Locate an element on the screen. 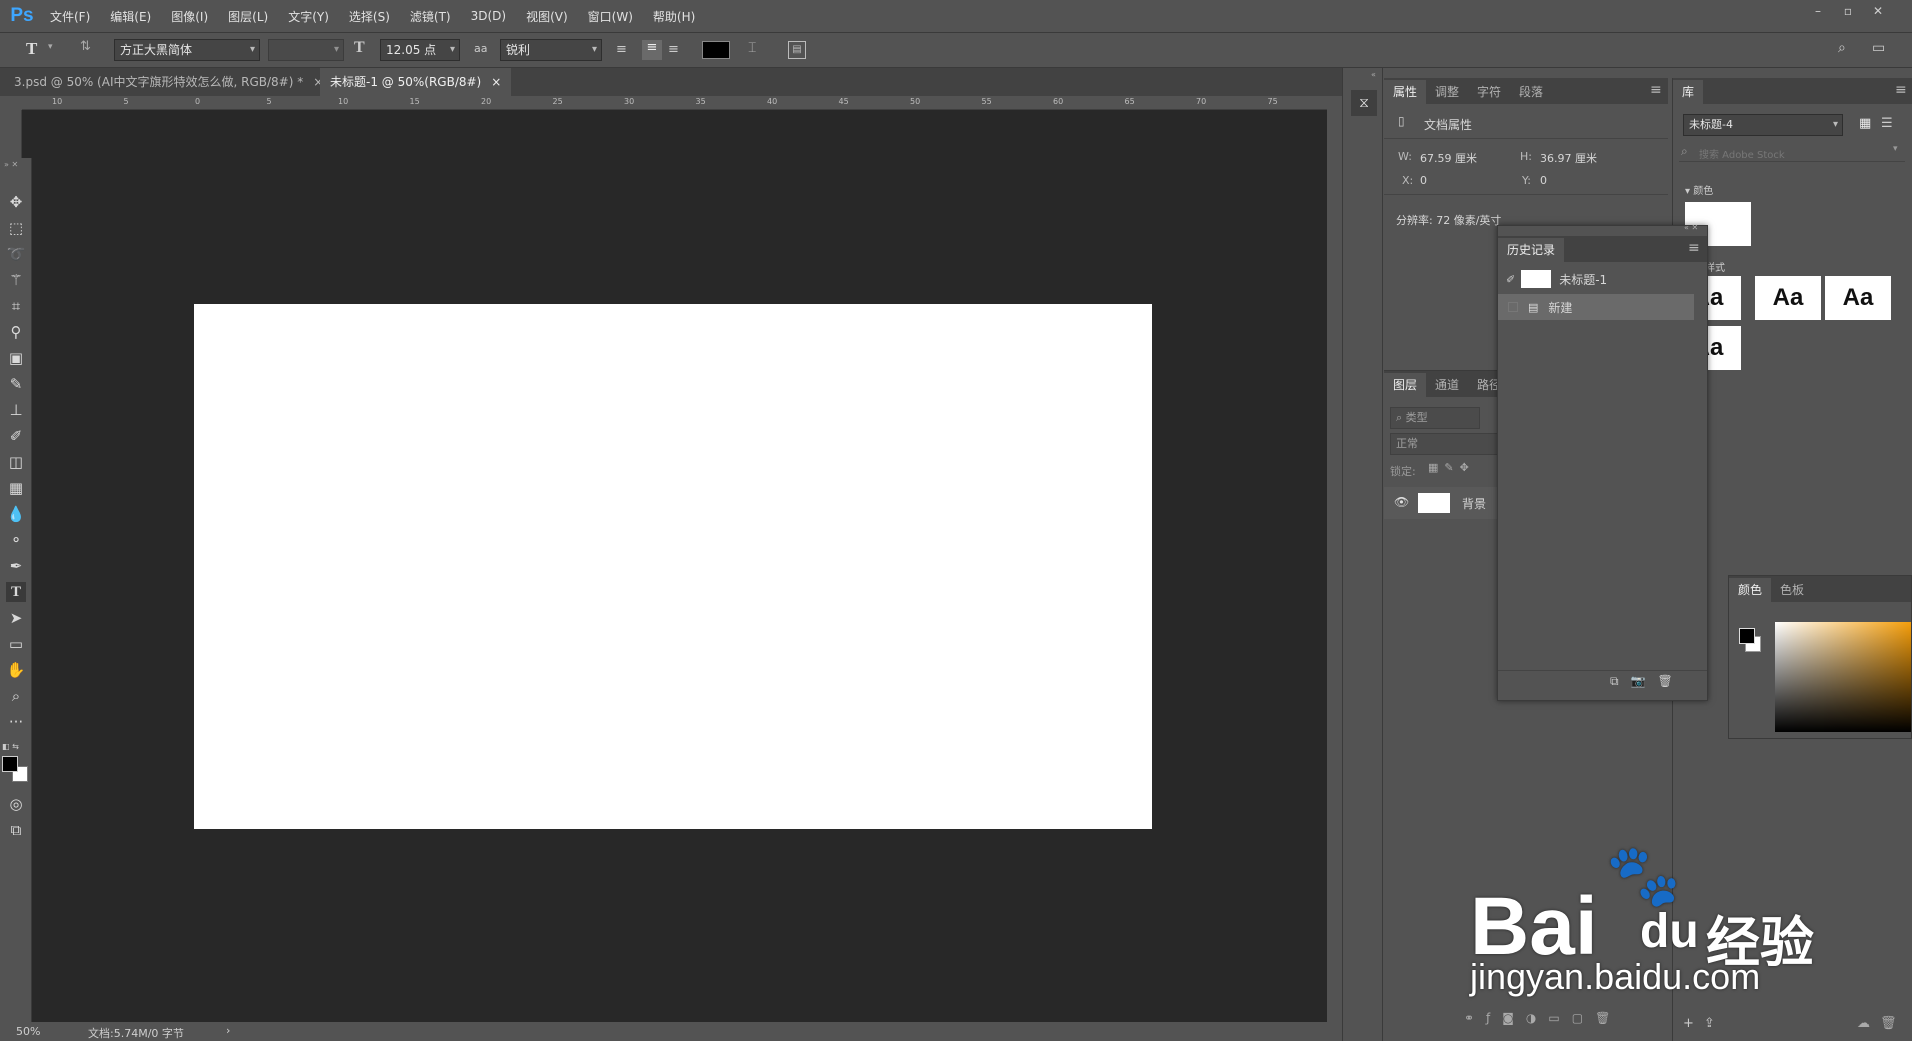  crop-tool-icon: ⌗ is located at coordinates (16, 306).